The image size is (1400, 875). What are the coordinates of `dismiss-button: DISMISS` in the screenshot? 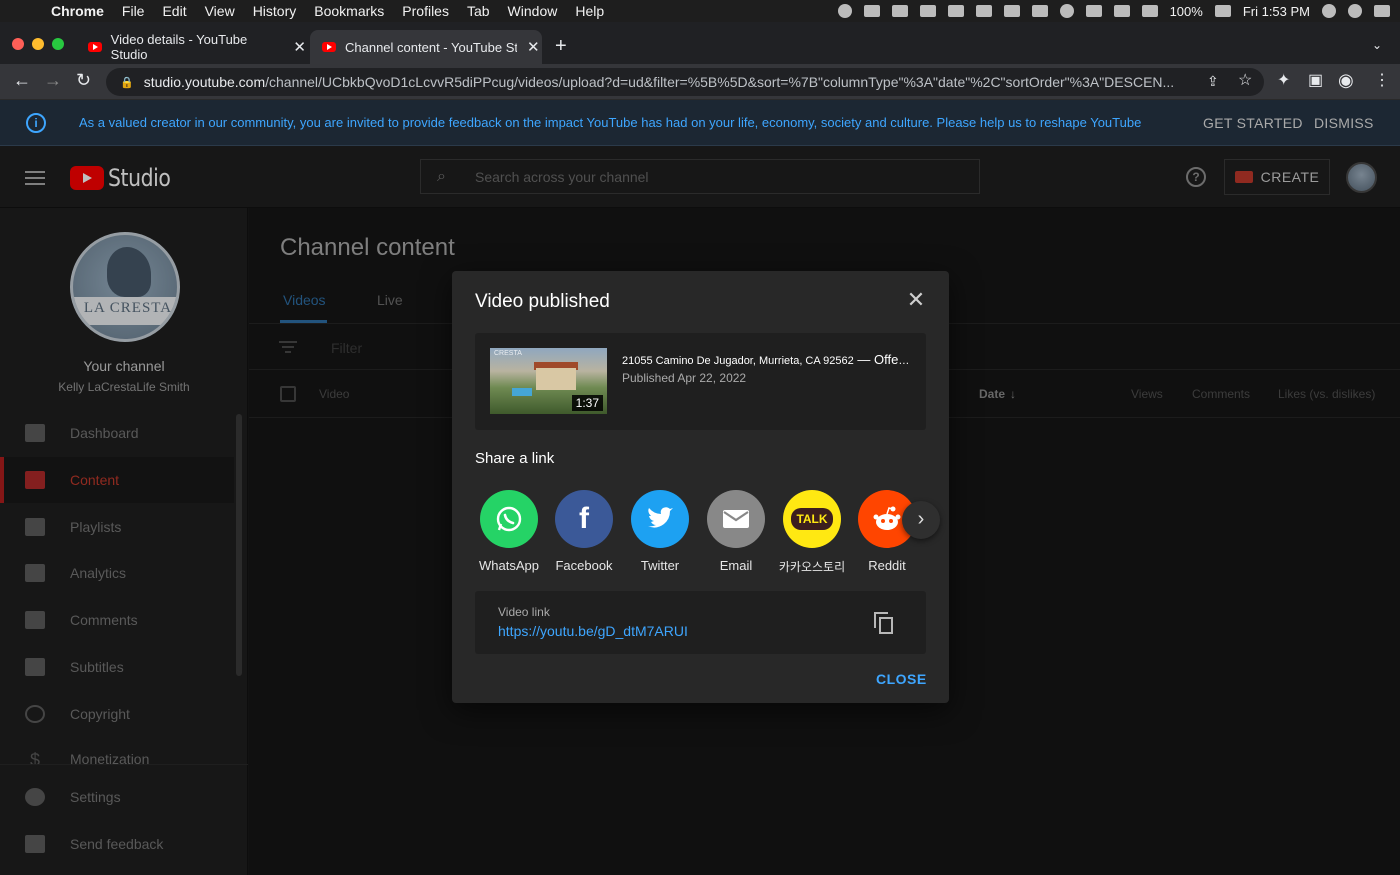 It's located at (1344, 123).